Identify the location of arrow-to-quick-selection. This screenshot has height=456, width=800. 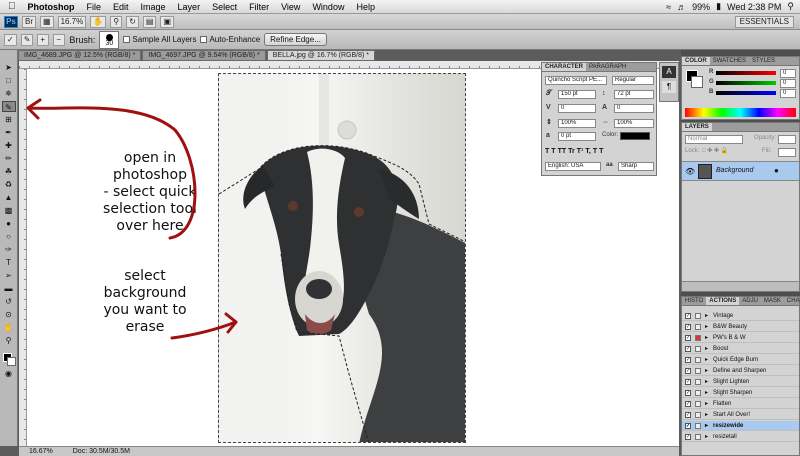
(111, 173).